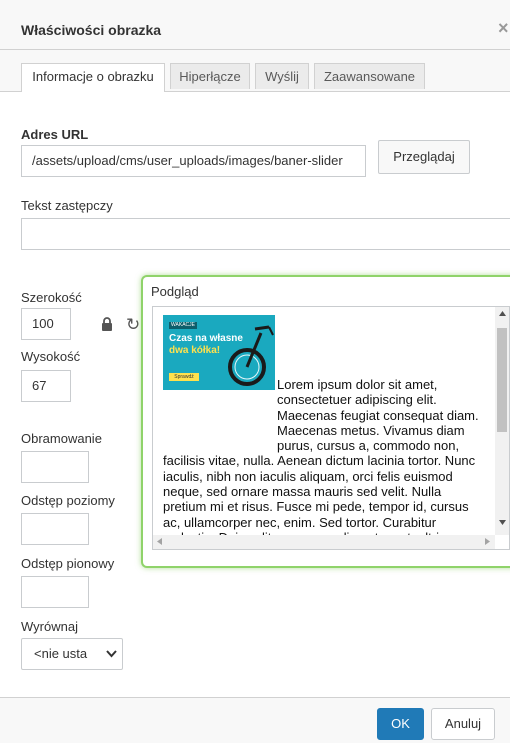 This screenshot has height=743, width=510. I want to click on ok-button: OK, so click(400, 724).